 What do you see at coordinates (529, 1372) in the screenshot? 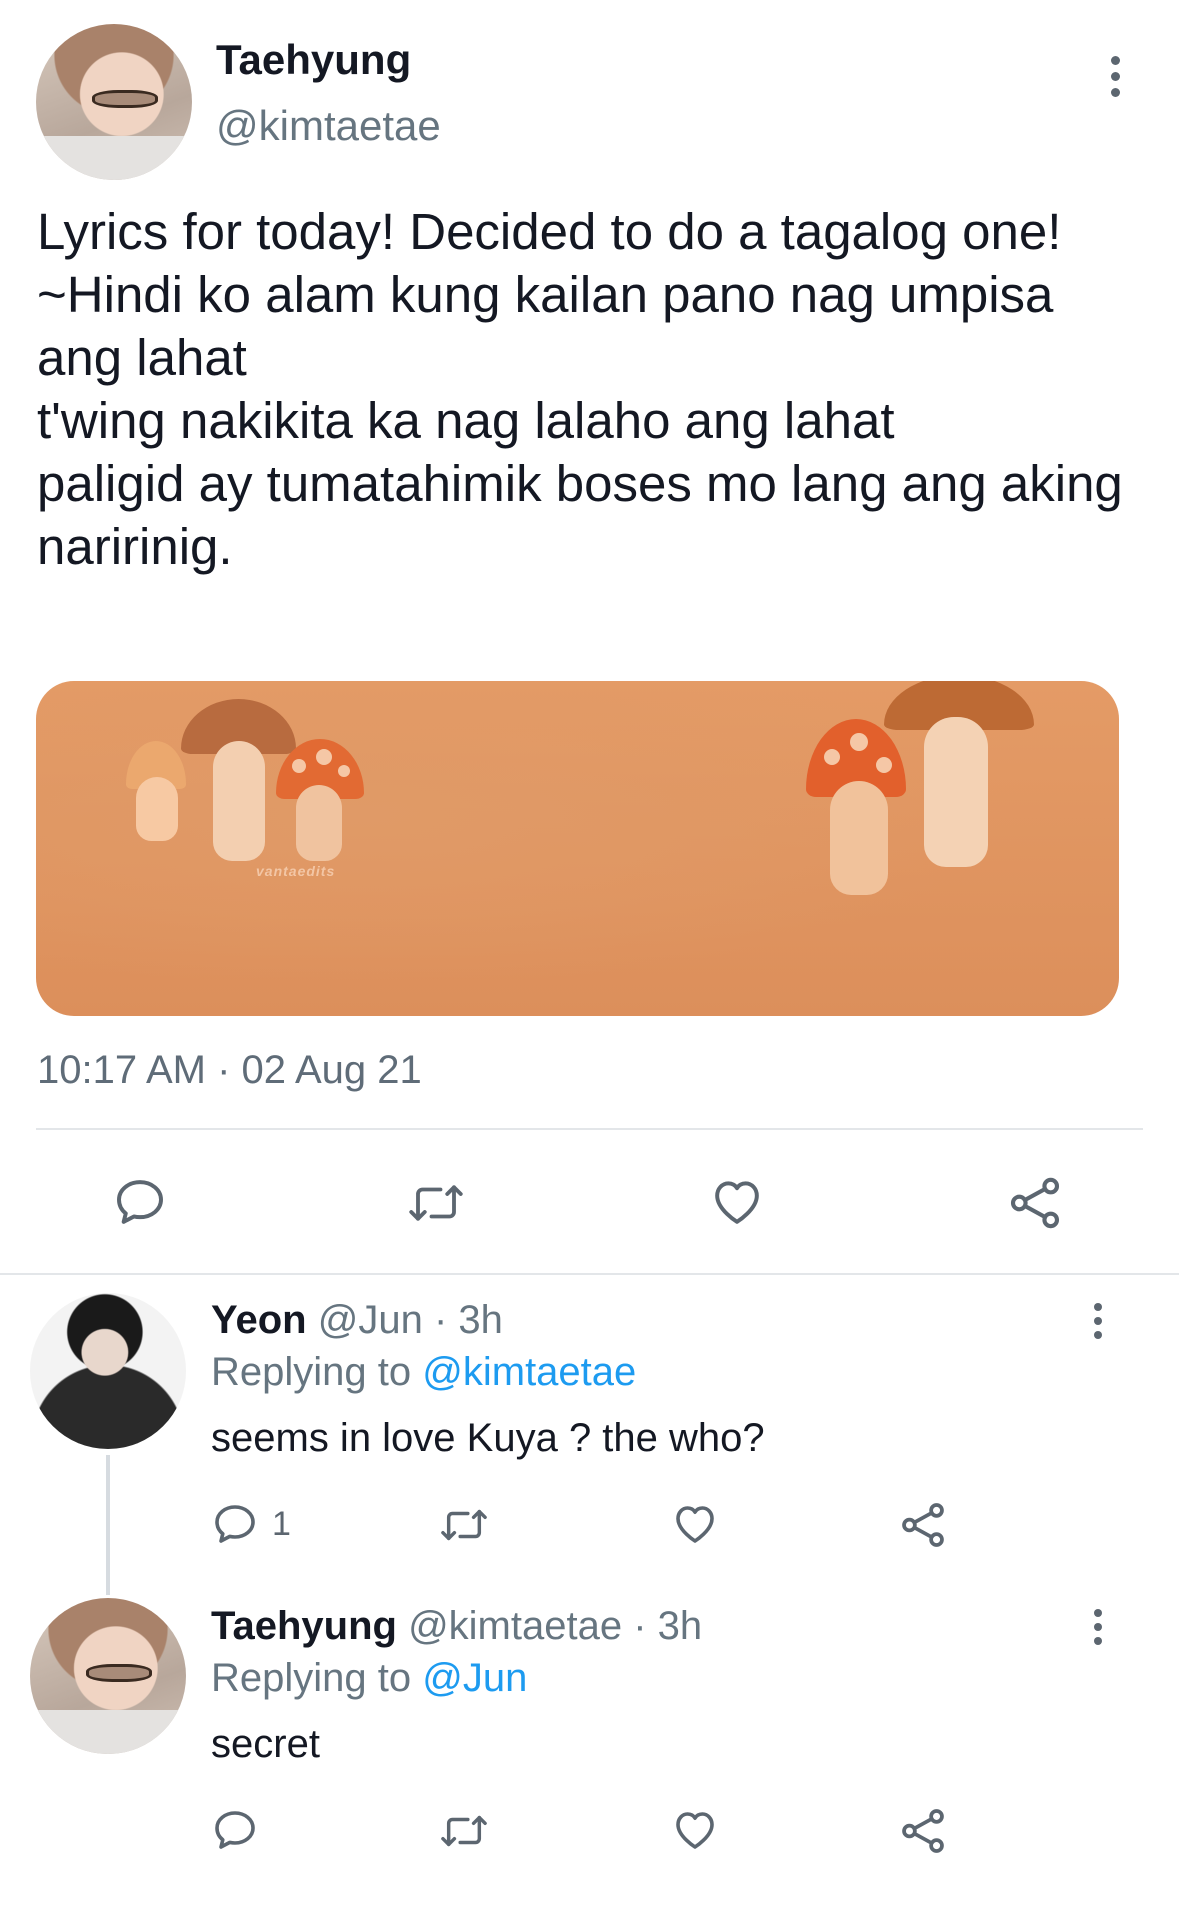
I see `replying-to-link: @kimtaetae` at bounding box center [529, 1372].